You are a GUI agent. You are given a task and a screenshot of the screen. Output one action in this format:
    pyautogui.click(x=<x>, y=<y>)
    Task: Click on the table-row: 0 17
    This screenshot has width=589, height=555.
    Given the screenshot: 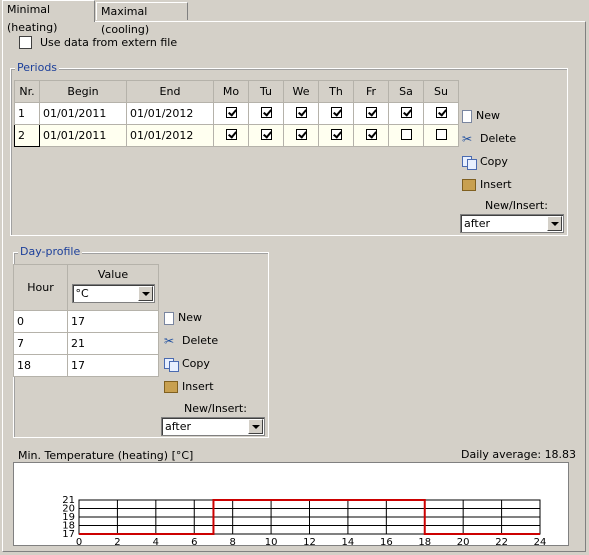 What is the action you would take?
    pyautogui.click(x=86, y=321)
    